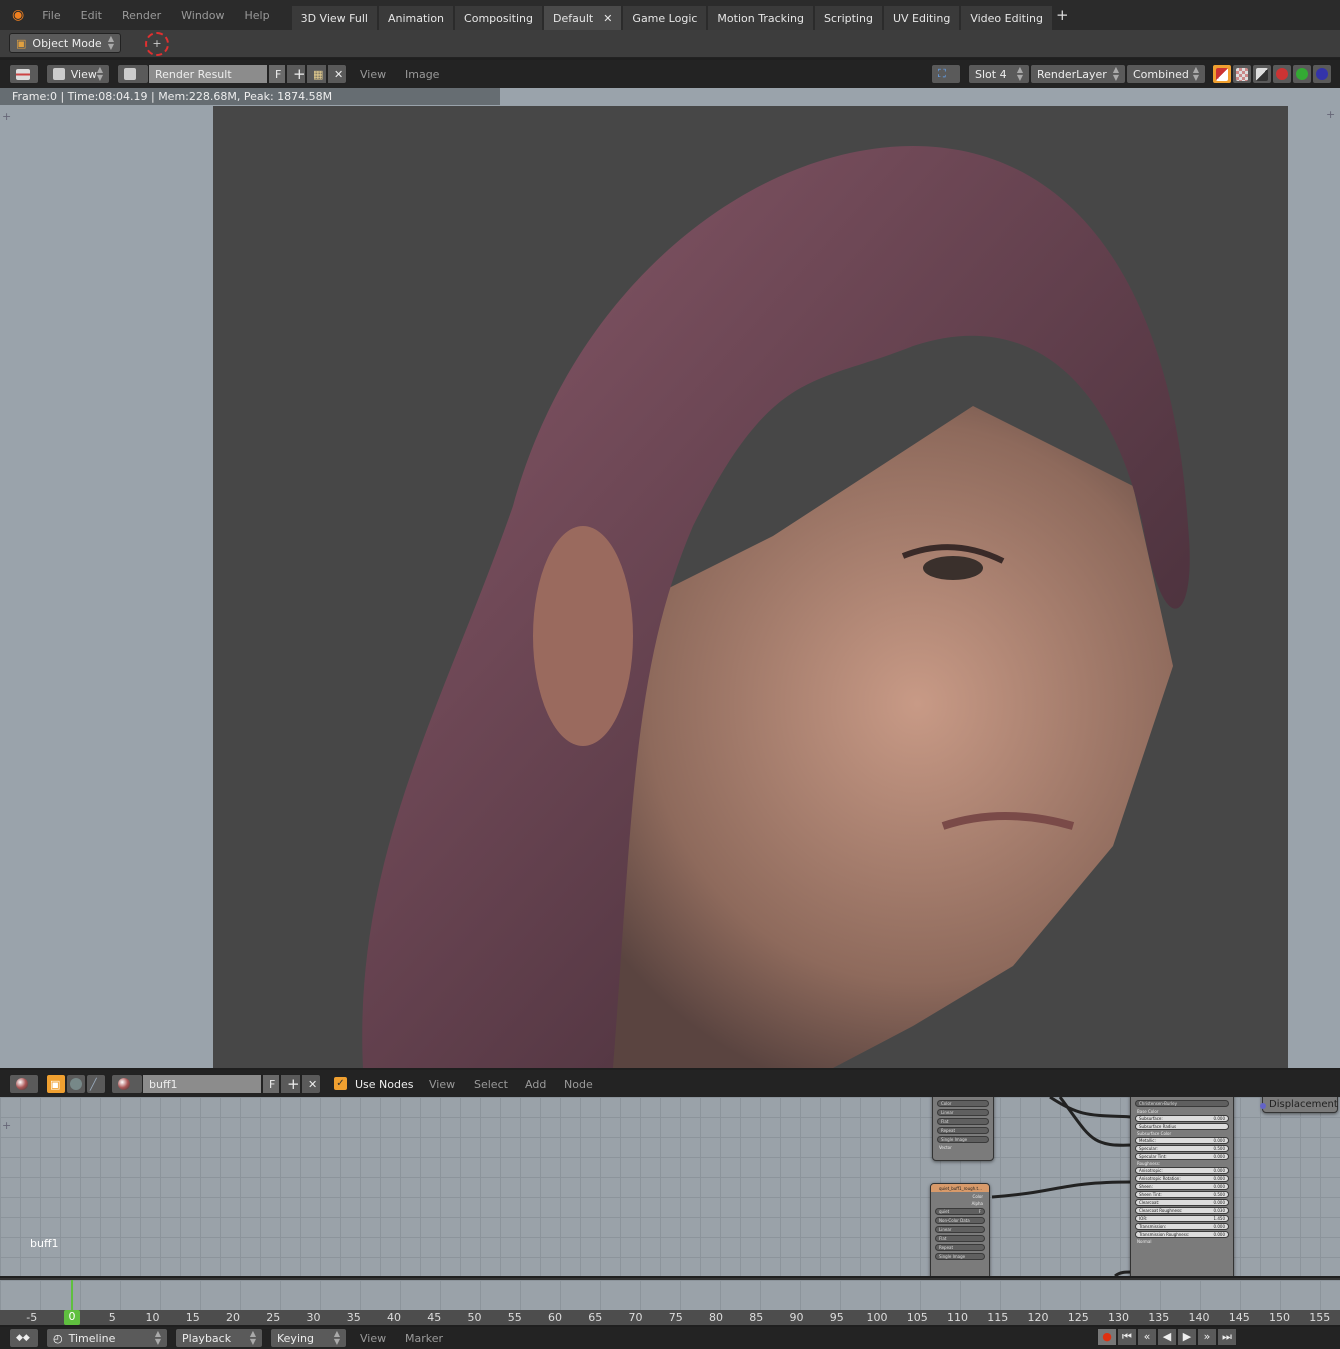  I want to click on image-browse-button, so click(133, 74).